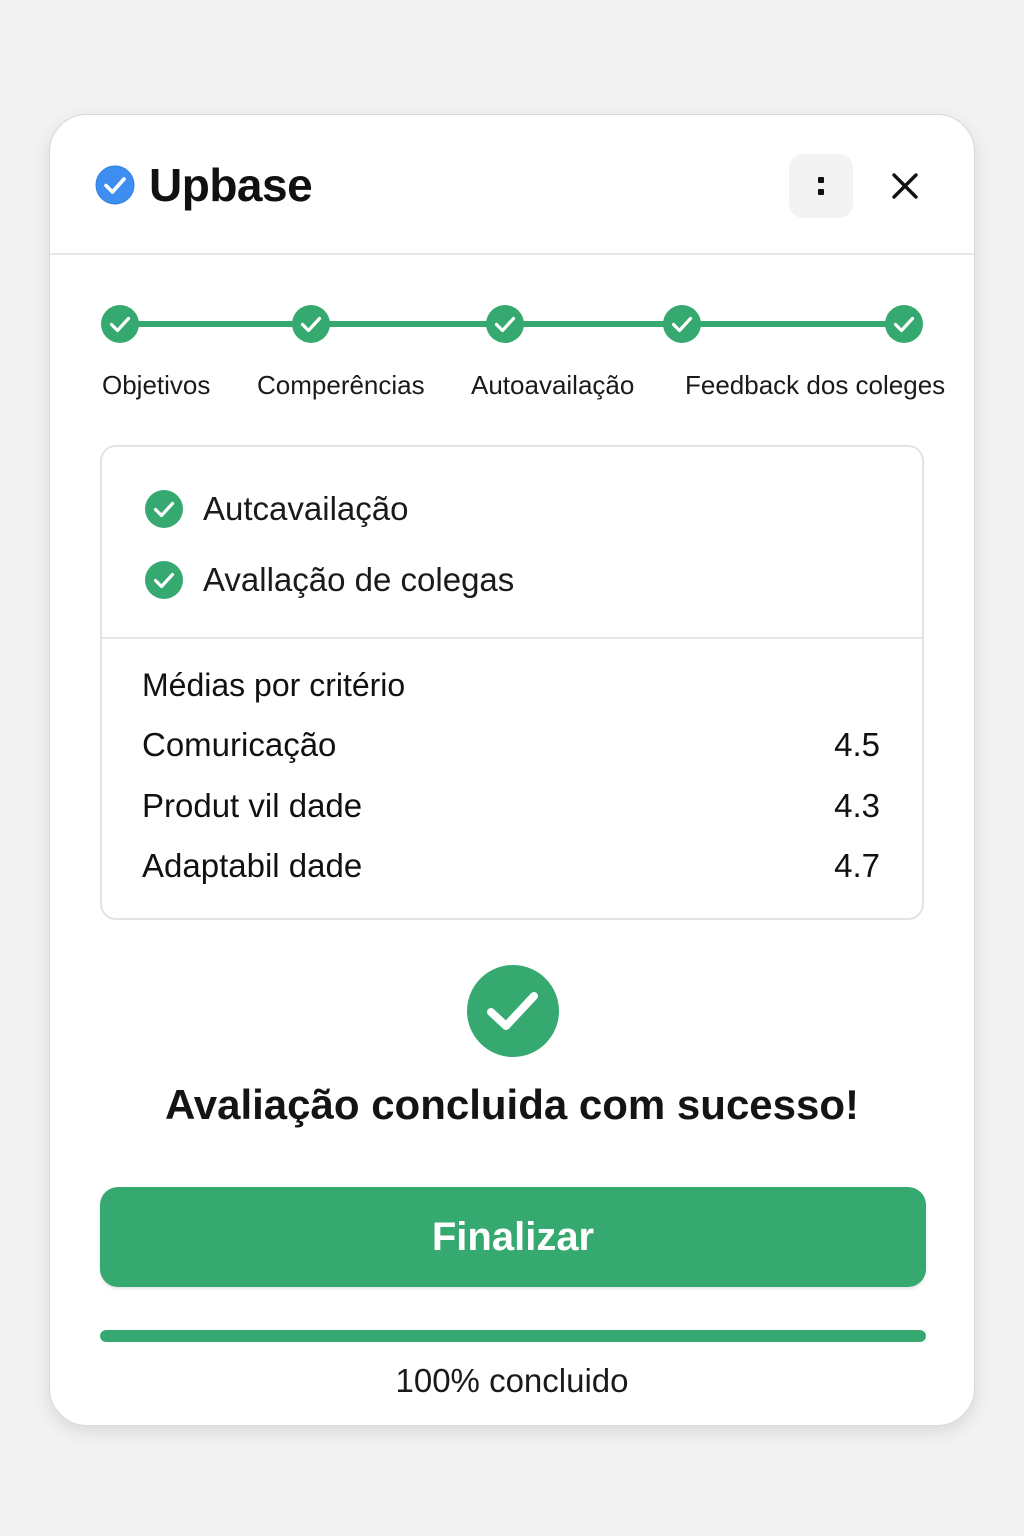  Describe the element at coordinates (513, 1011) in the screenshot. I see `success-check-icon` at that location.